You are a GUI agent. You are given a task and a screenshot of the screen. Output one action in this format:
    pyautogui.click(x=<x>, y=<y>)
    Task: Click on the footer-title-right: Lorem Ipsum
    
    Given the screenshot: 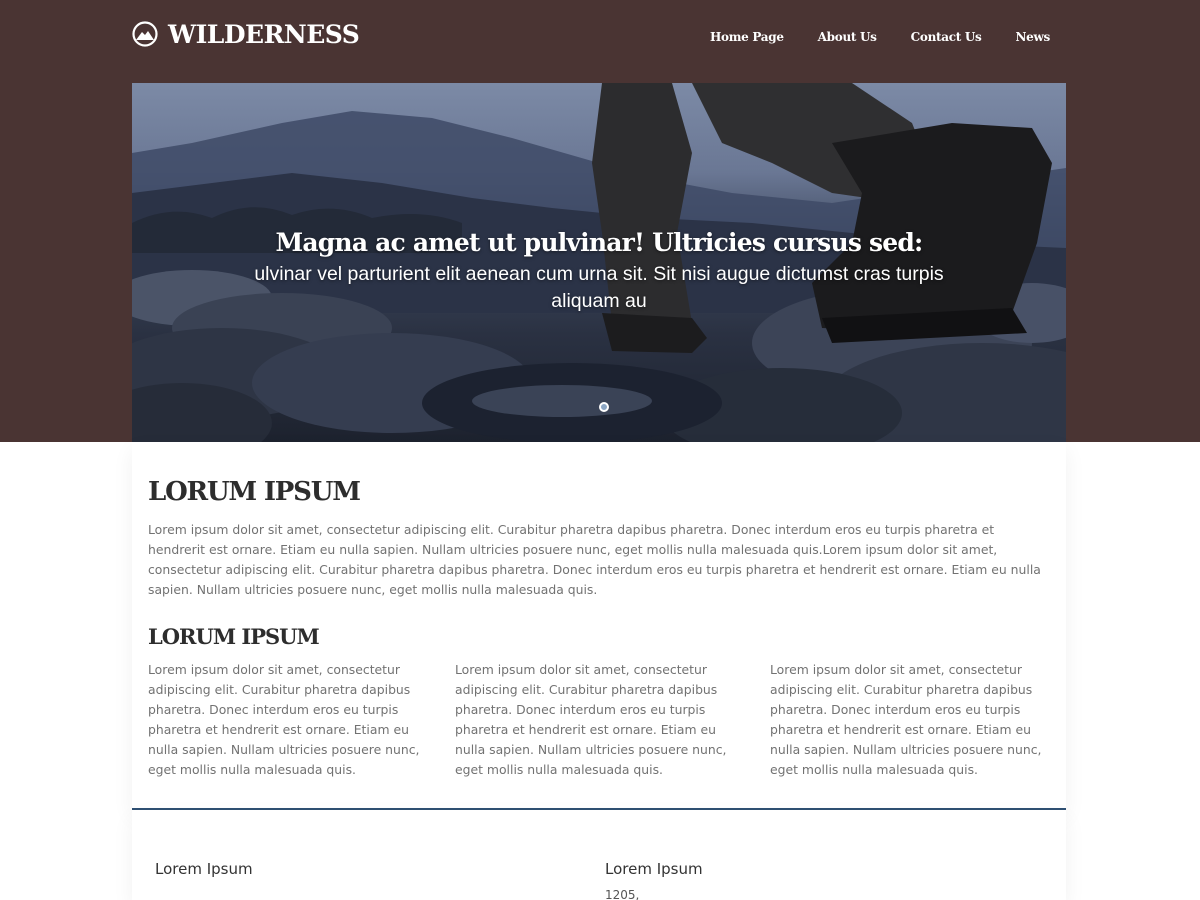 What is the action you would take?
    pyautogui.click(x=654, y=869)
    